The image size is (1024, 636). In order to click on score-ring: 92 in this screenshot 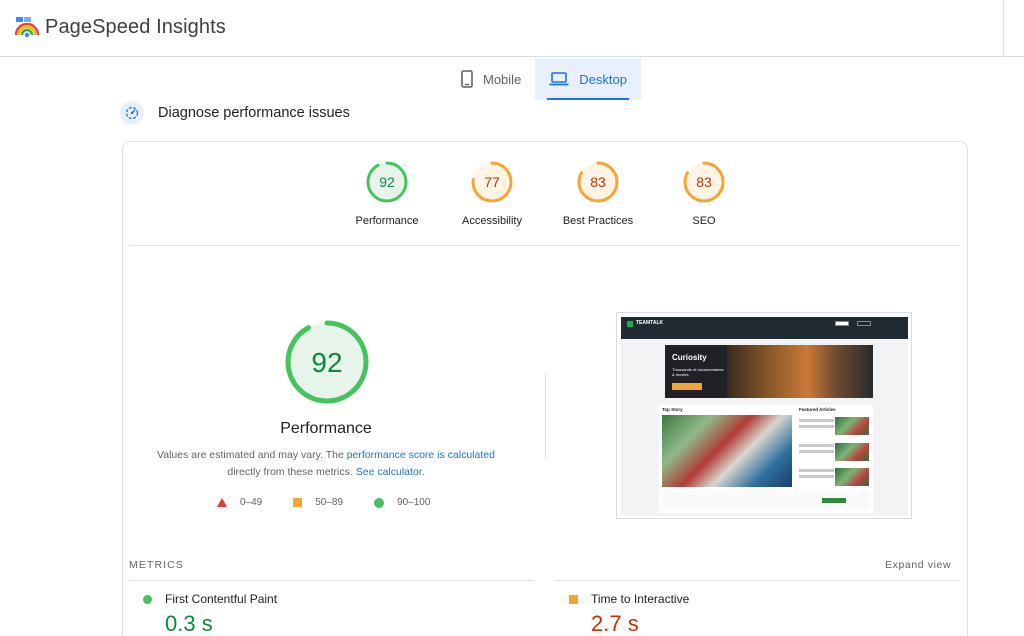, I will do `click(387, 182)`.